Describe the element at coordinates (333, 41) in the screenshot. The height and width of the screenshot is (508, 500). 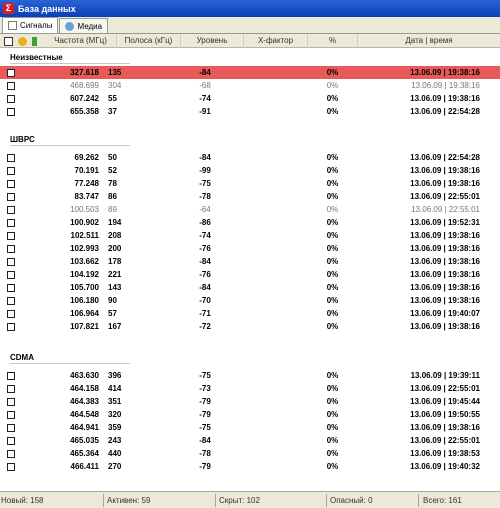
I see `column-percent: %` at that location.